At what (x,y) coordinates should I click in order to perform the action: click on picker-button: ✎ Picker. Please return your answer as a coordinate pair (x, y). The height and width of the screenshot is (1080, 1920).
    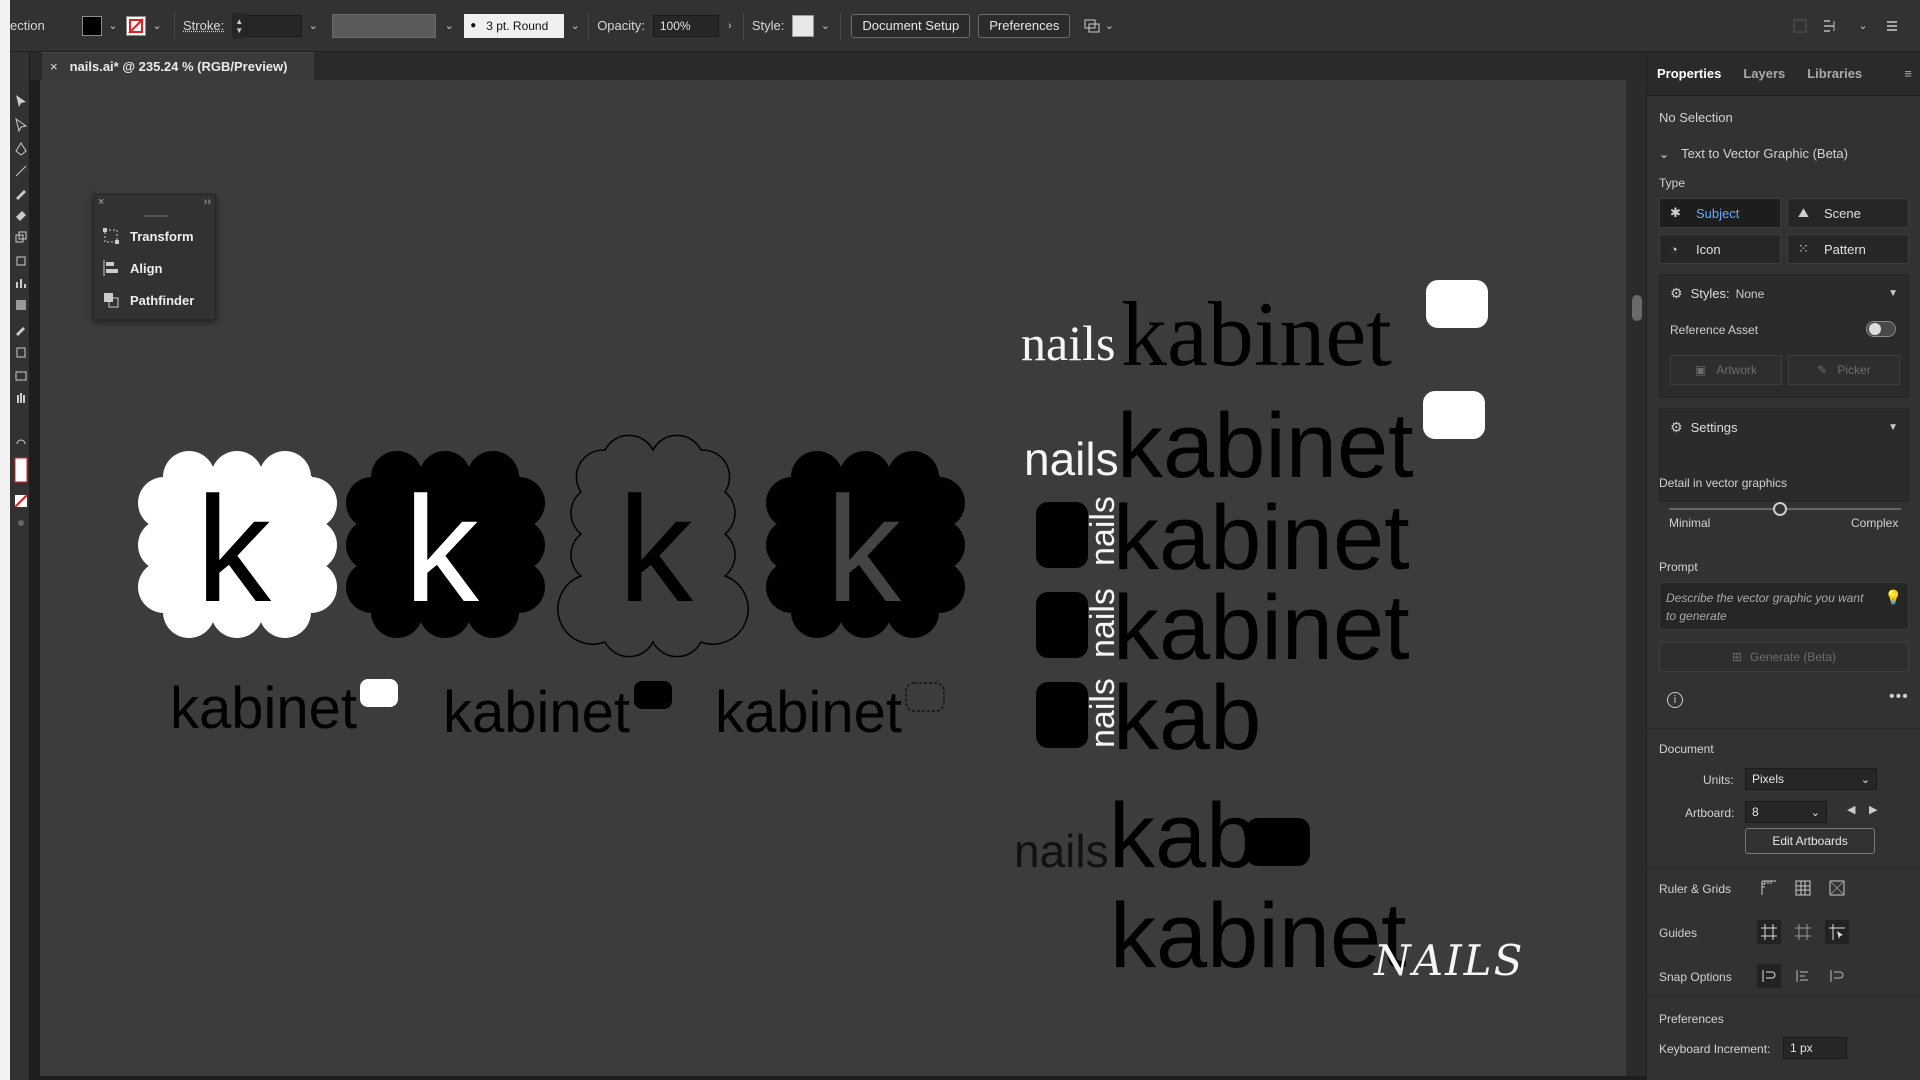
    Looking at the image, I should click on (1844, 370).